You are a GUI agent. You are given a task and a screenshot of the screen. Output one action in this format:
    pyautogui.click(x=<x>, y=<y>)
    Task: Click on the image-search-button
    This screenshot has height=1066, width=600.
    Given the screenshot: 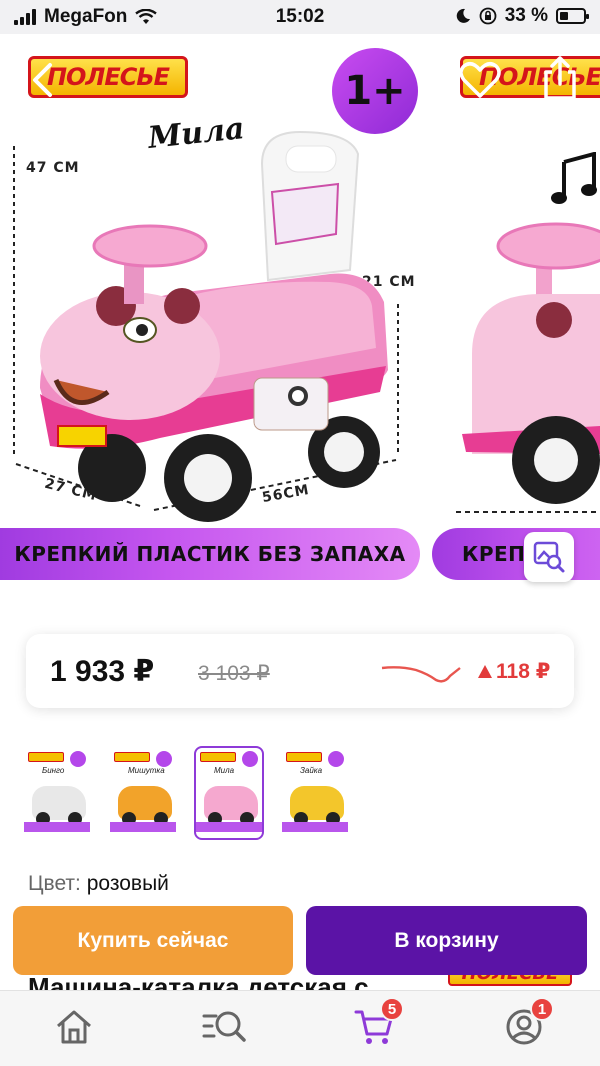 What is the action you would take?
    pyautogui.click(x=549, y=557)
    